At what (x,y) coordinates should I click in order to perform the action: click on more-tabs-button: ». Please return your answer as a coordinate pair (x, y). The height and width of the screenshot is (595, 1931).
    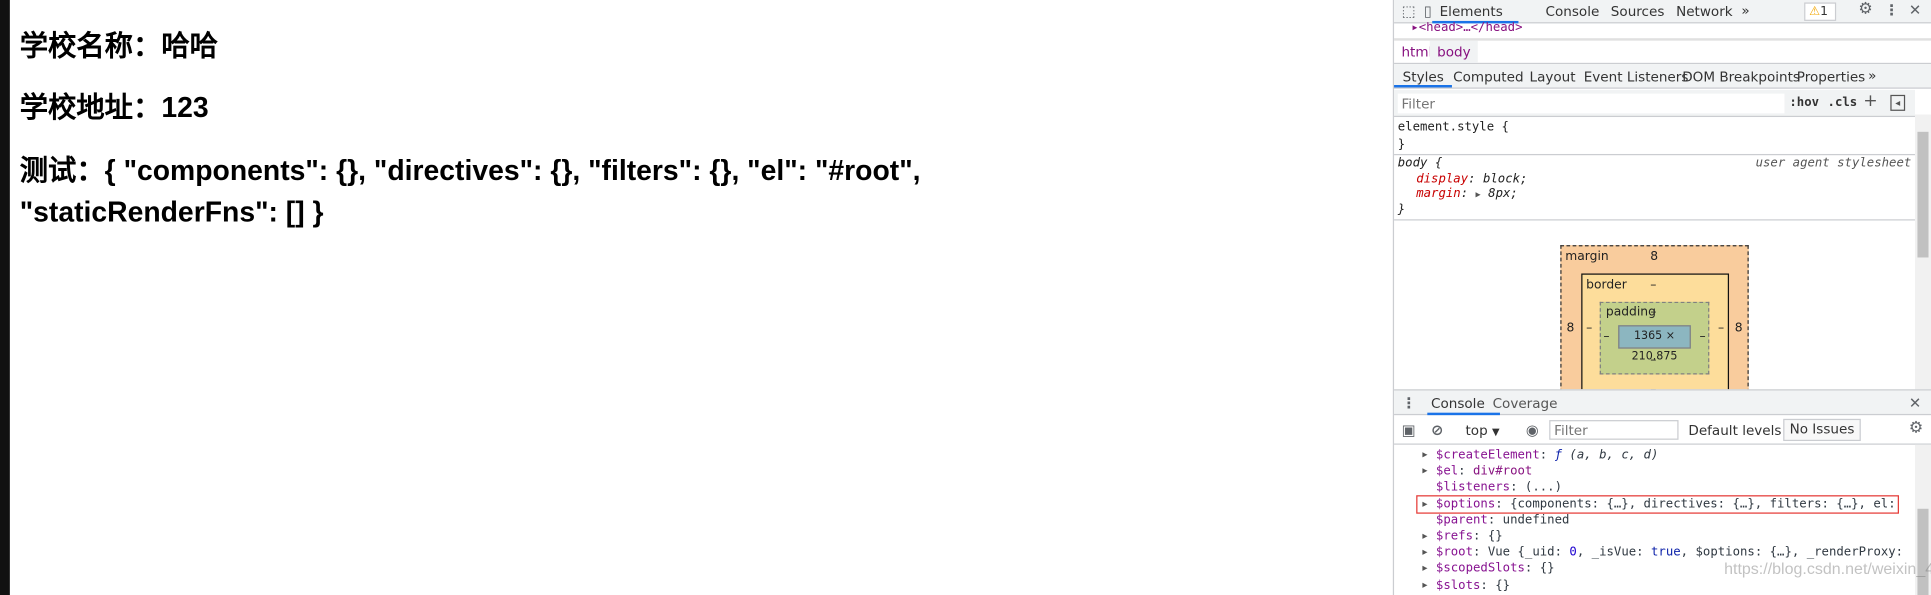
    Looking at the image, I should click on (1745, 10).